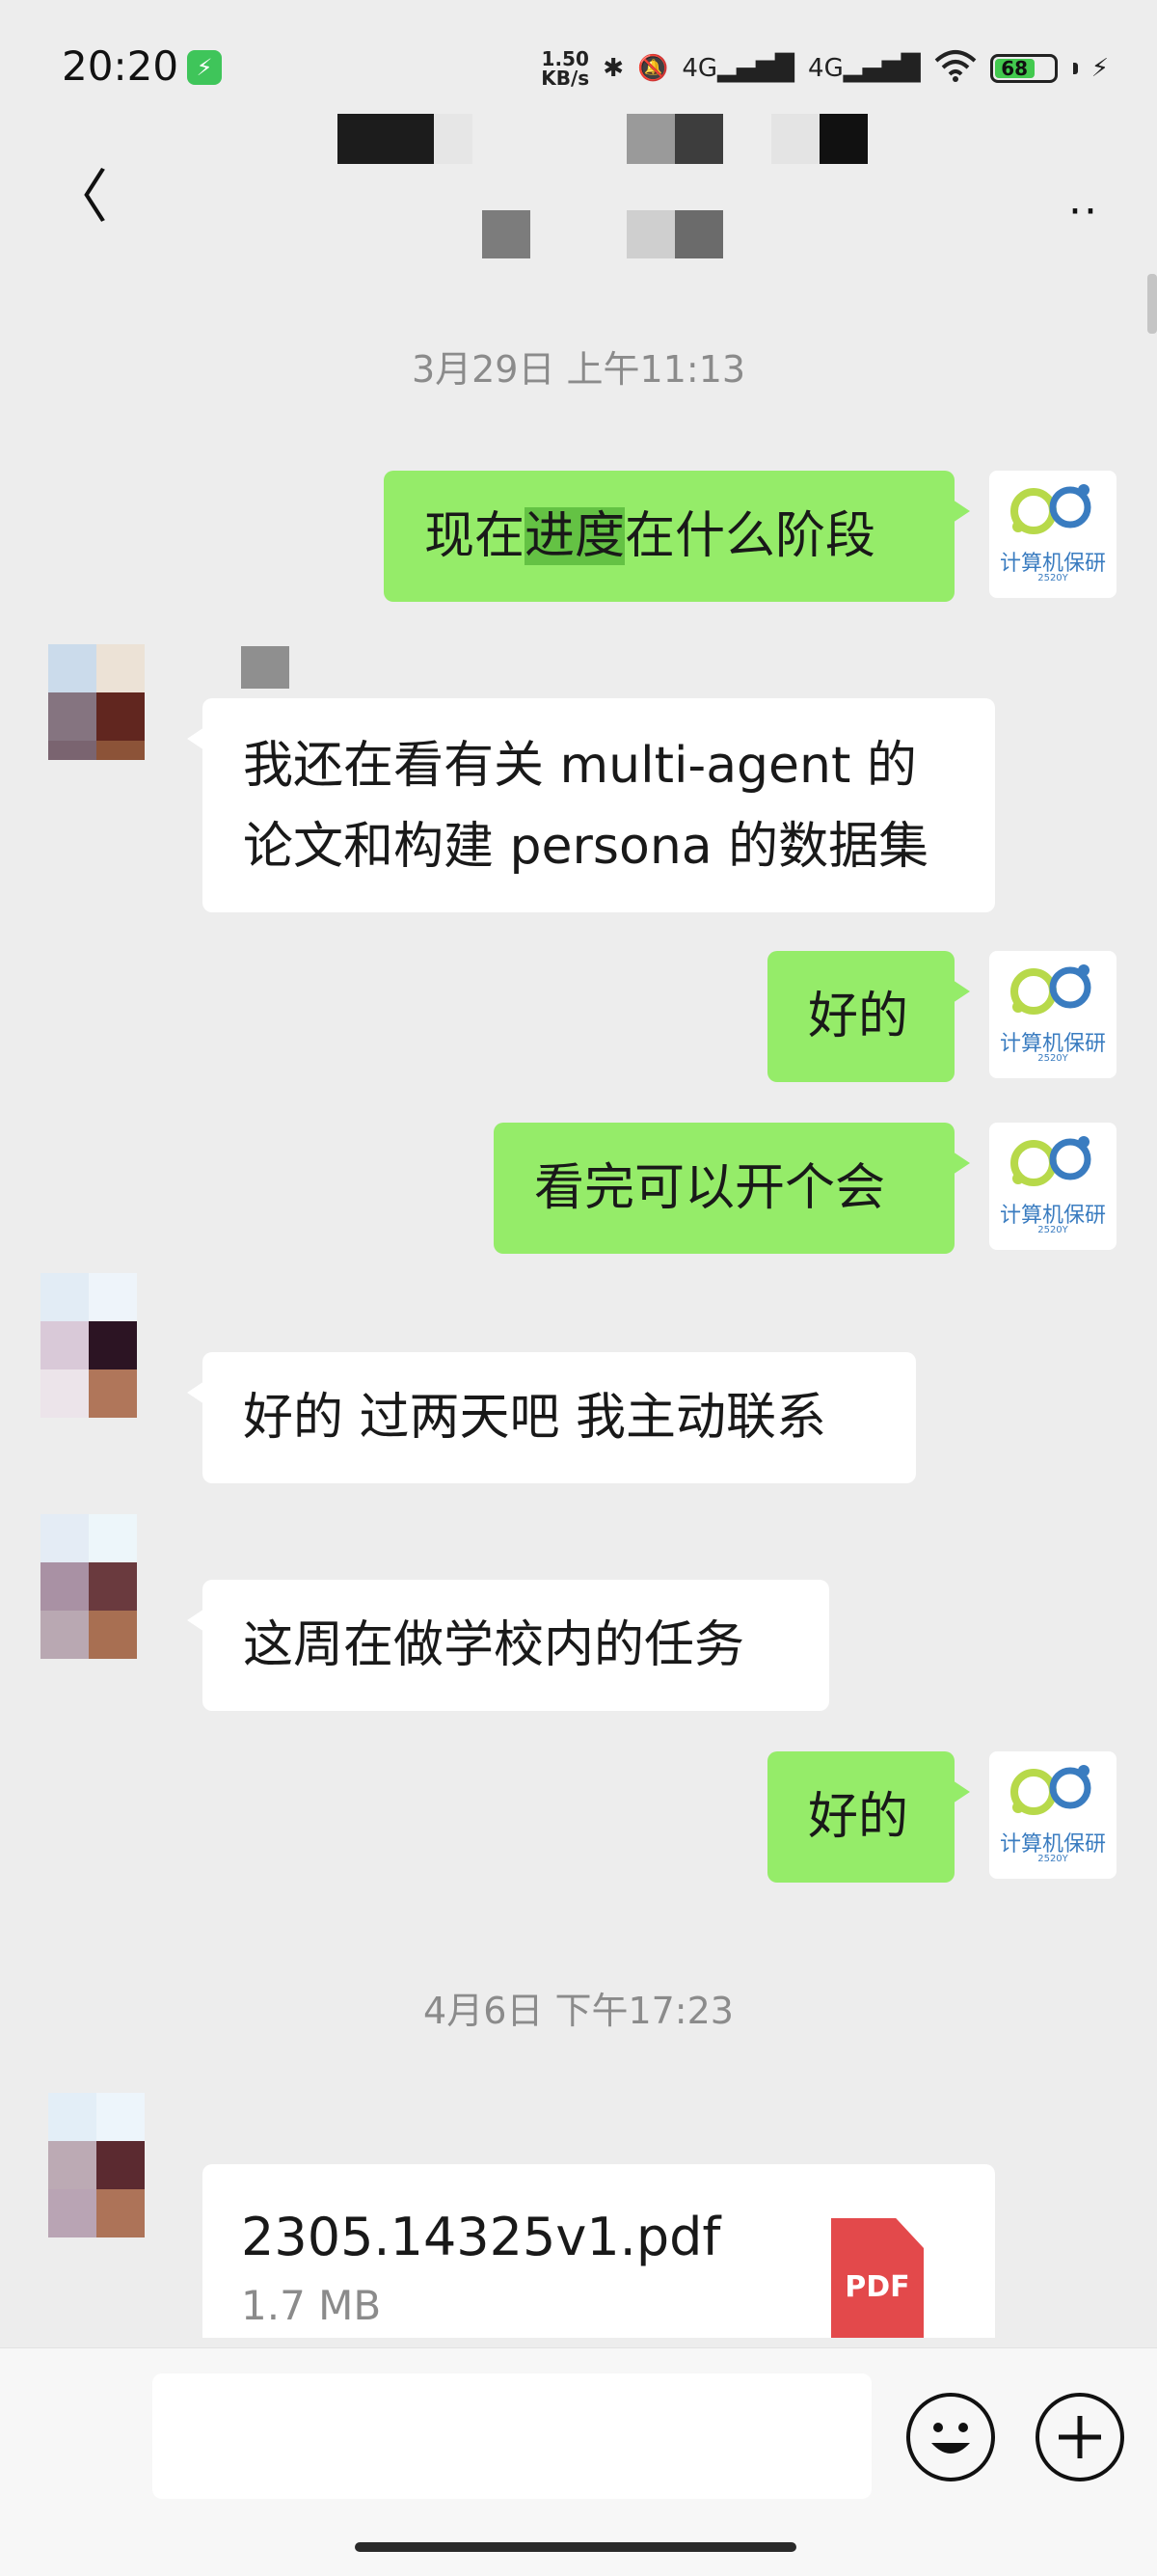  I want to click on signal-4g-icon: 4G▂▄▆█, so click(738, 68).